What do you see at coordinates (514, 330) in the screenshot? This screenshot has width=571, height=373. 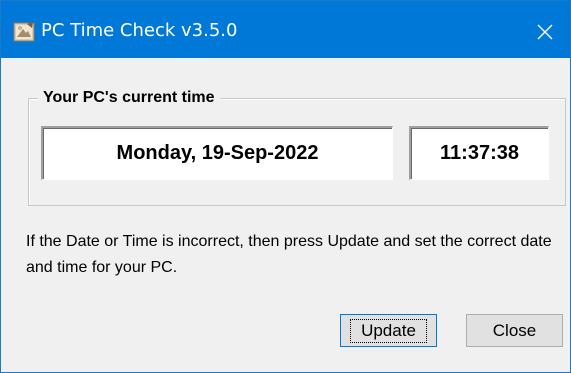 I see `close-button: Close` at bounding box center [514, 330].